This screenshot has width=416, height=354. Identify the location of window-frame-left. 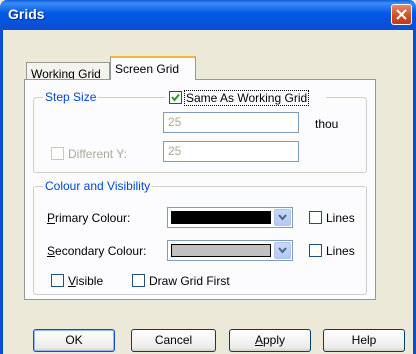
(1, 192).